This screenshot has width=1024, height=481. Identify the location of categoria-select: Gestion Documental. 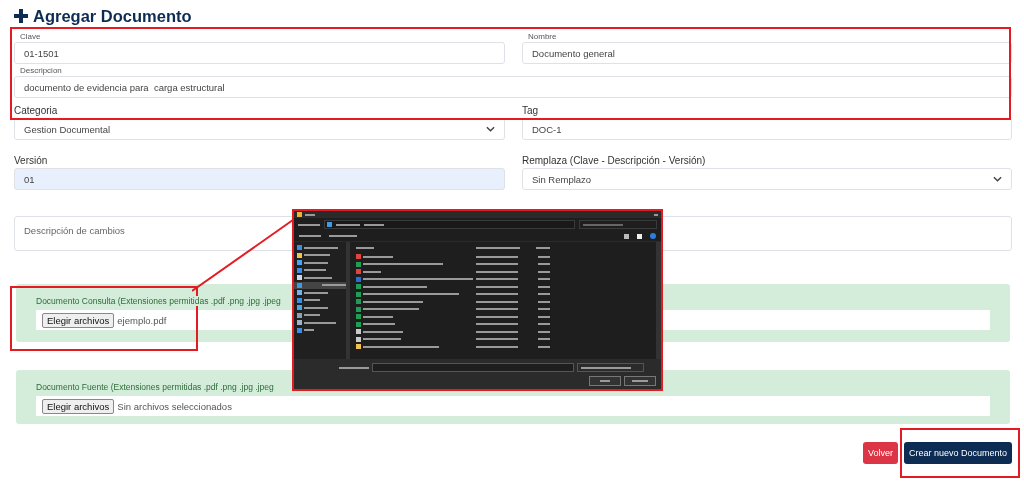
(259, 129).